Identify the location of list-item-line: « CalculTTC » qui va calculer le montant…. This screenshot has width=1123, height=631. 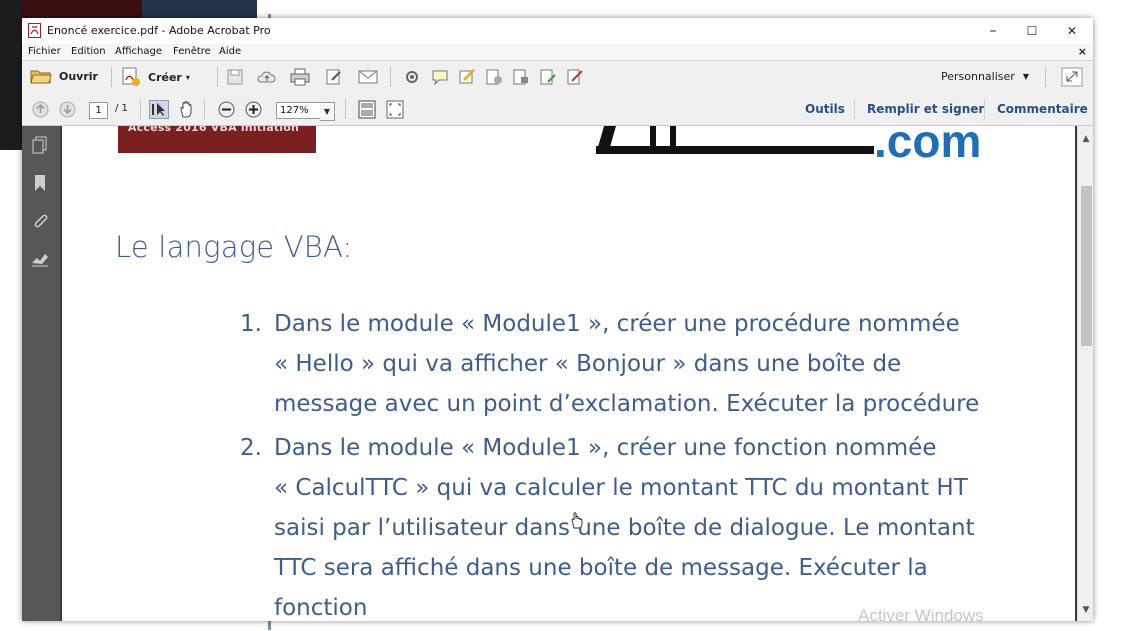
(621, 488).